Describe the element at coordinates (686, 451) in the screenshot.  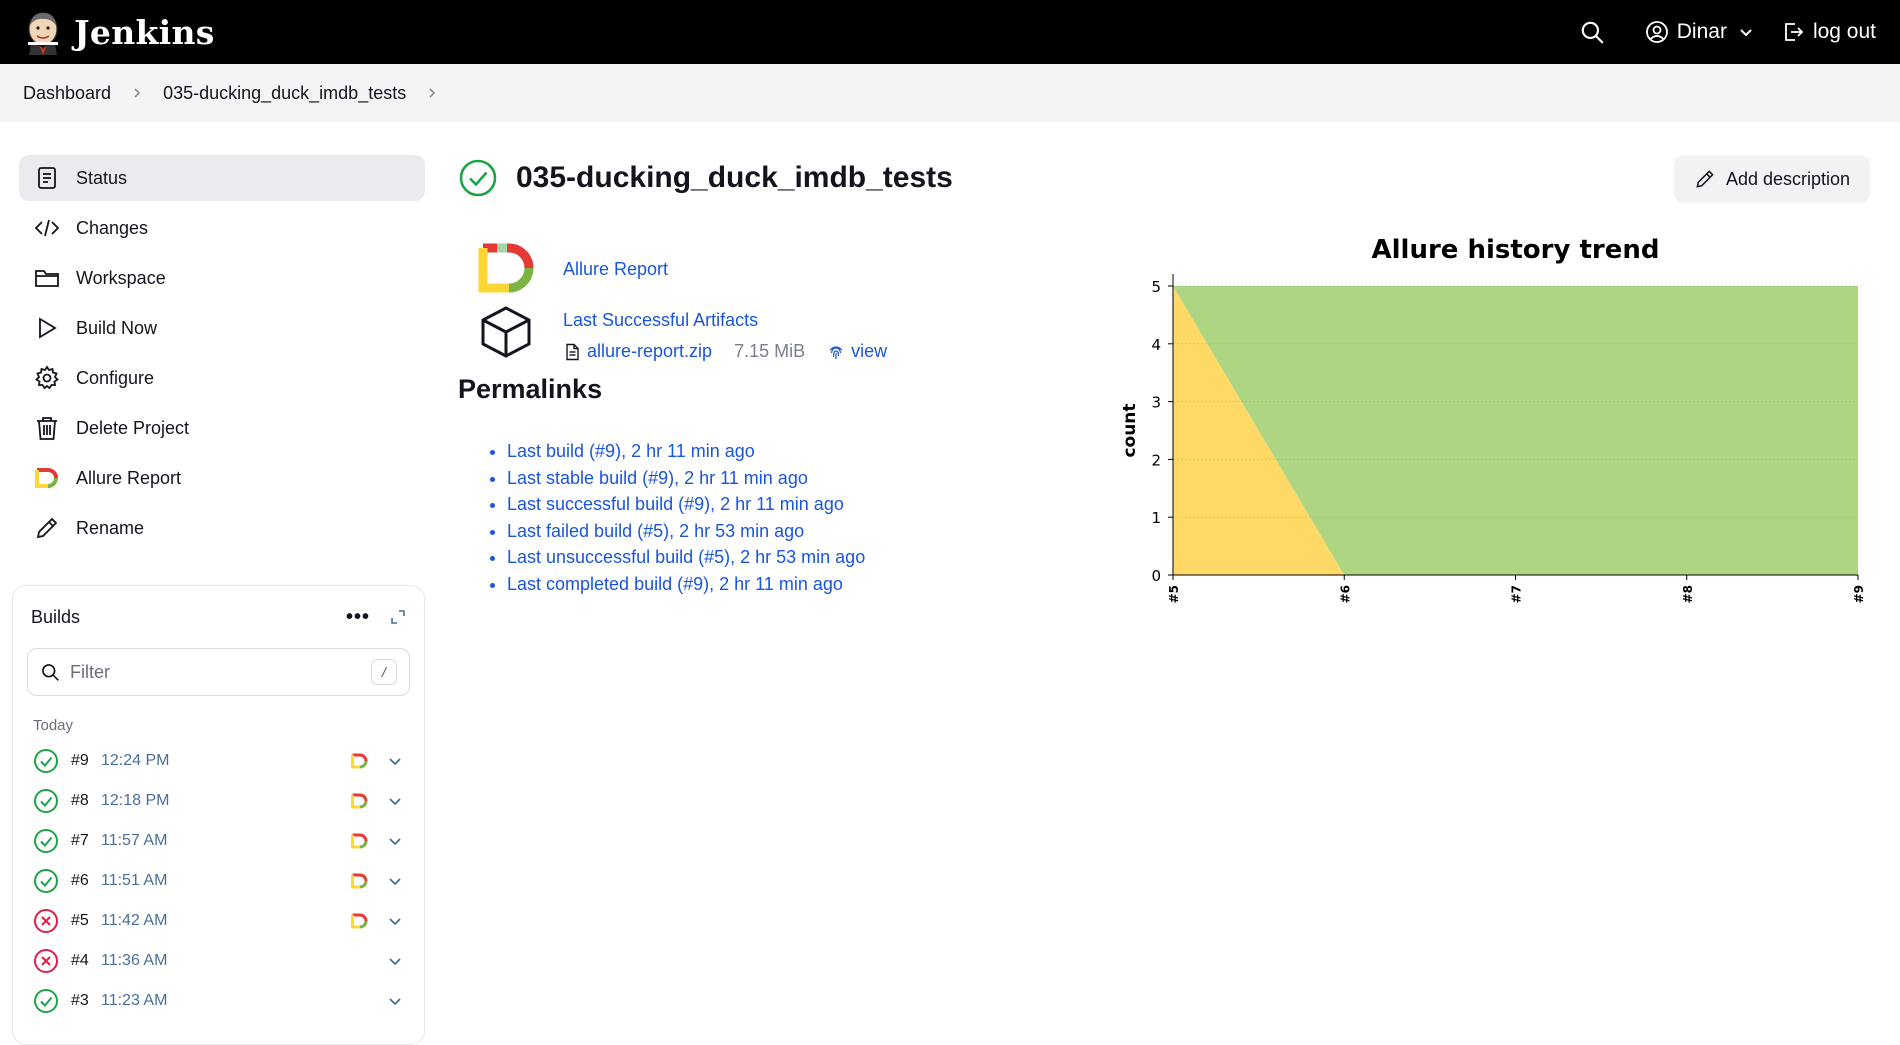
I see `permalink-item: Last build (#9), 2 hr 11 min ago` at that location.